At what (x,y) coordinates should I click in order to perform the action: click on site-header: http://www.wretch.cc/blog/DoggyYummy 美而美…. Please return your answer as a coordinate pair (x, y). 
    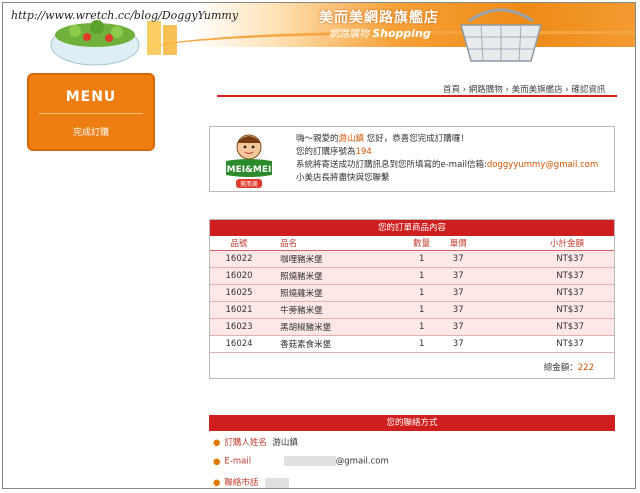
    Looking at the image, I should click on (319, 39).